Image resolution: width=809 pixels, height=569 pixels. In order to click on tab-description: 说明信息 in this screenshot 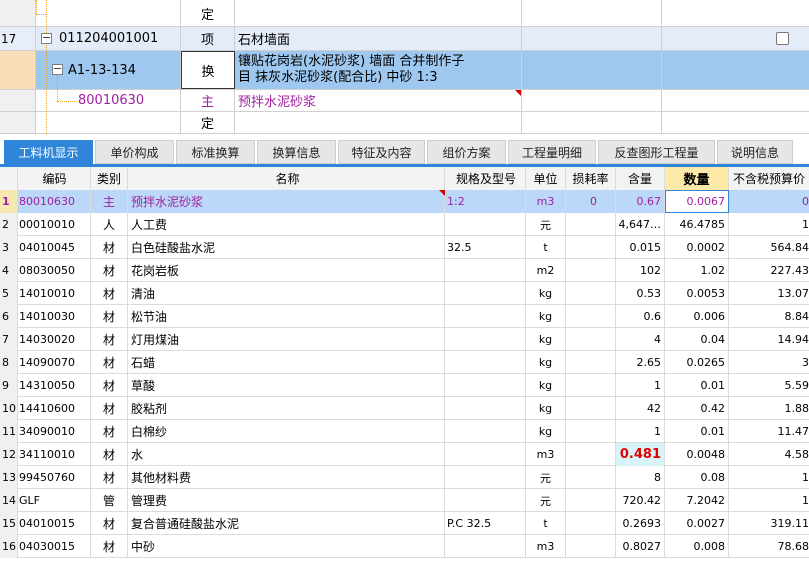, I will do `click(755, 152)`.